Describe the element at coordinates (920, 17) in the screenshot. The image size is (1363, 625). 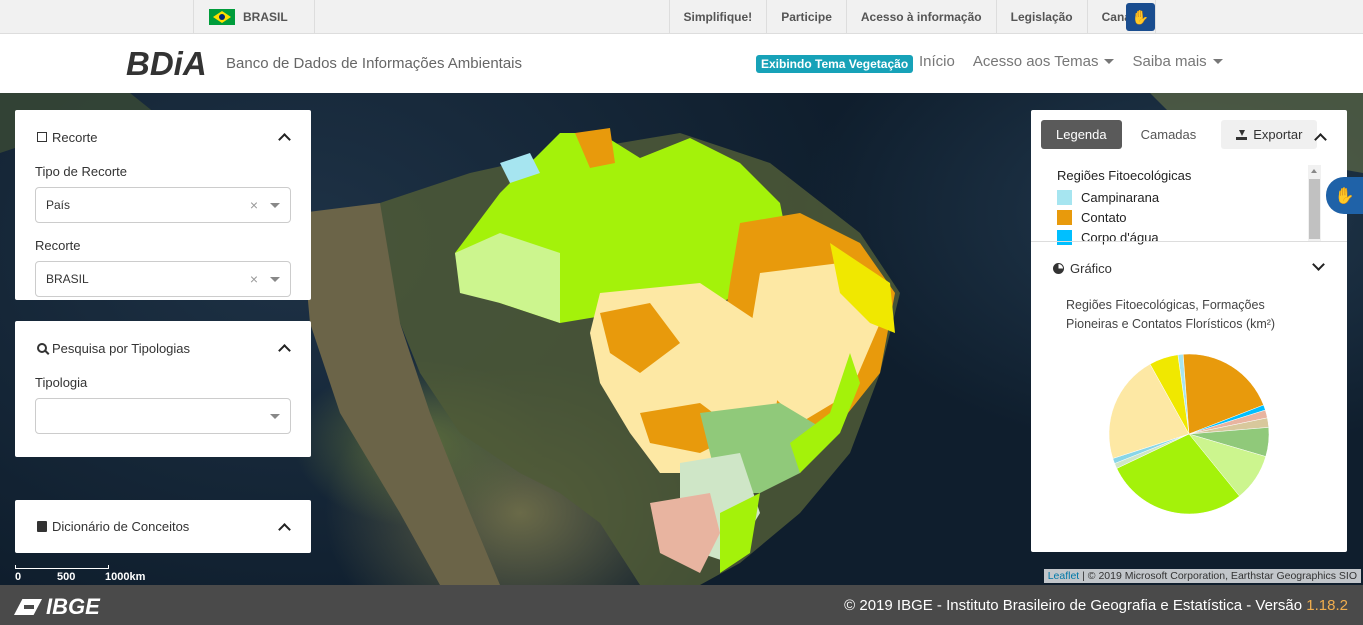
I see `gov-link-acesso: Acesso à informação` at that location.